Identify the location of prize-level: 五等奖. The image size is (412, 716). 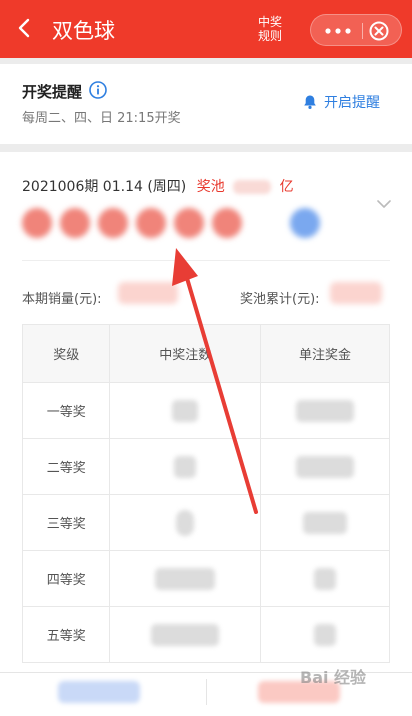
(66, 634).